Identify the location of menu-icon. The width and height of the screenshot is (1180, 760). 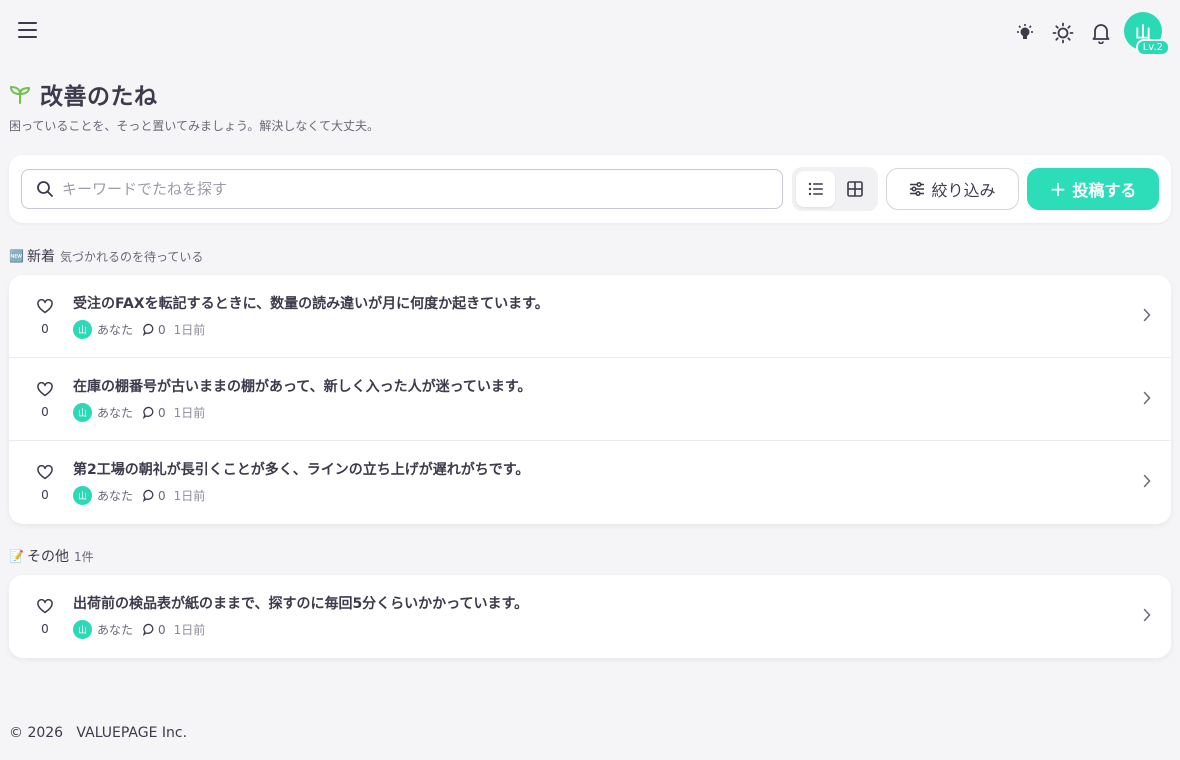
(28, 30).